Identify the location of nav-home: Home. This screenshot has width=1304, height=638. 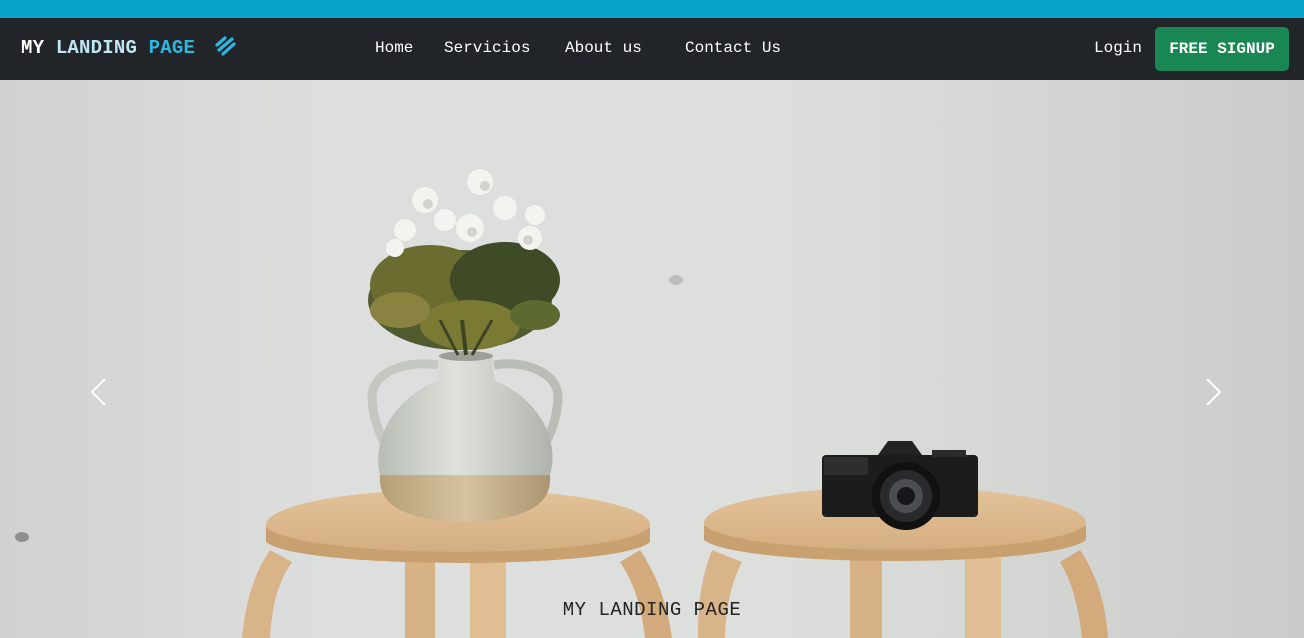
(394, 48).